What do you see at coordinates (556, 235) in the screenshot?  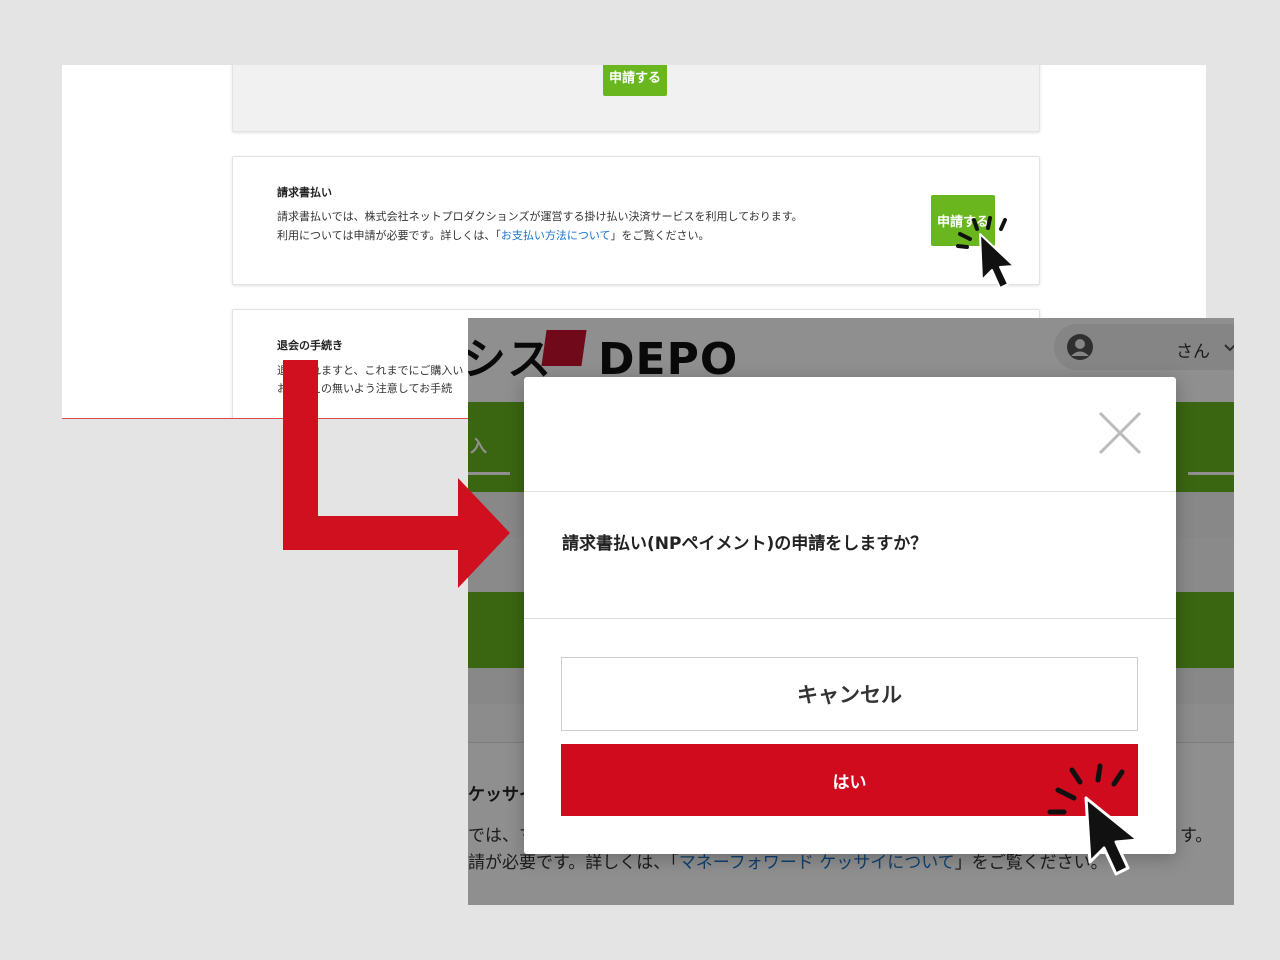 I see `payment-method-link: お支払い方法について` at bounding box center [556, 235].